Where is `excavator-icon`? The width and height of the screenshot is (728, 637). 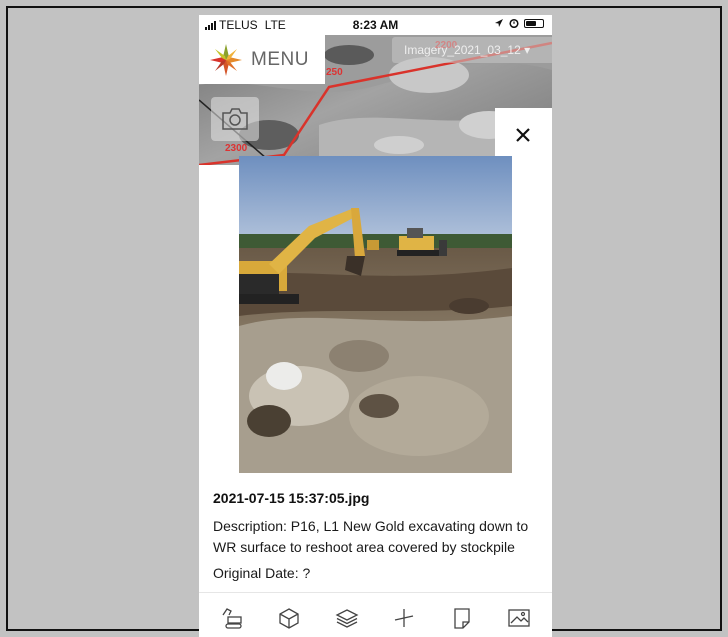 excavator-icon is located at coordinates (232, 618).